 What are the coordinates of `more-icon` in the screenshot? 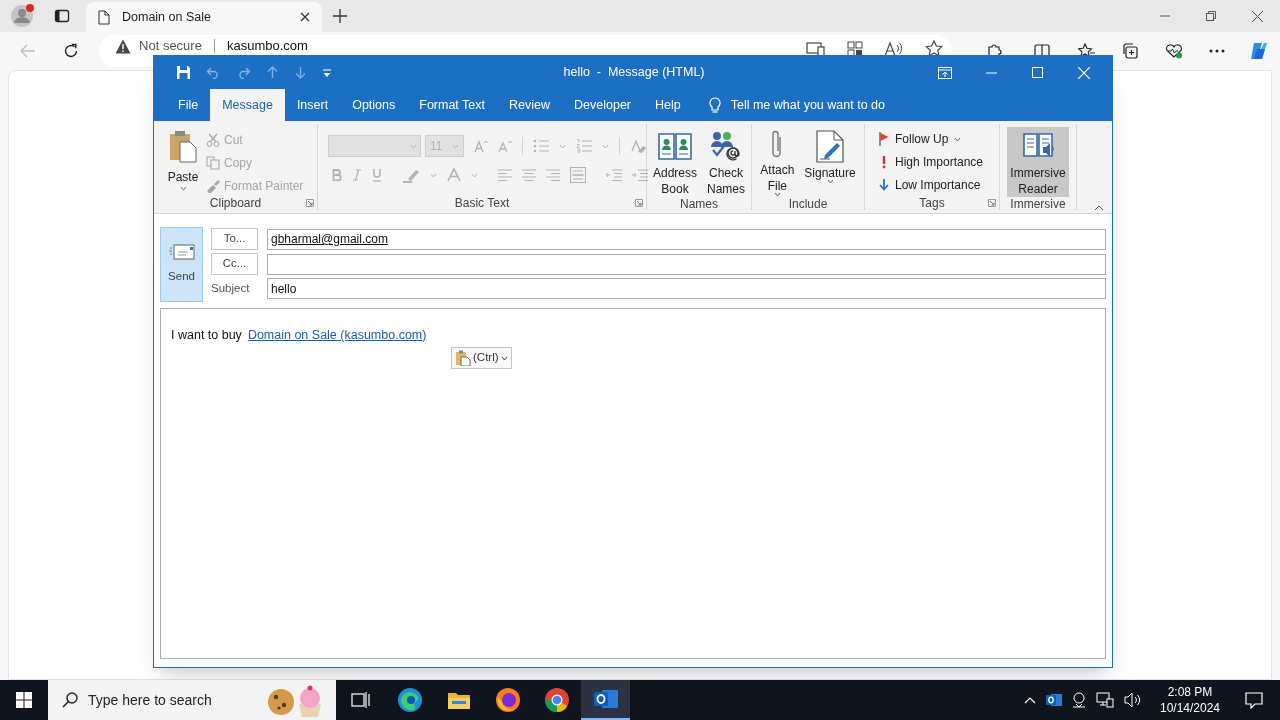 It's located at (1217, 51).